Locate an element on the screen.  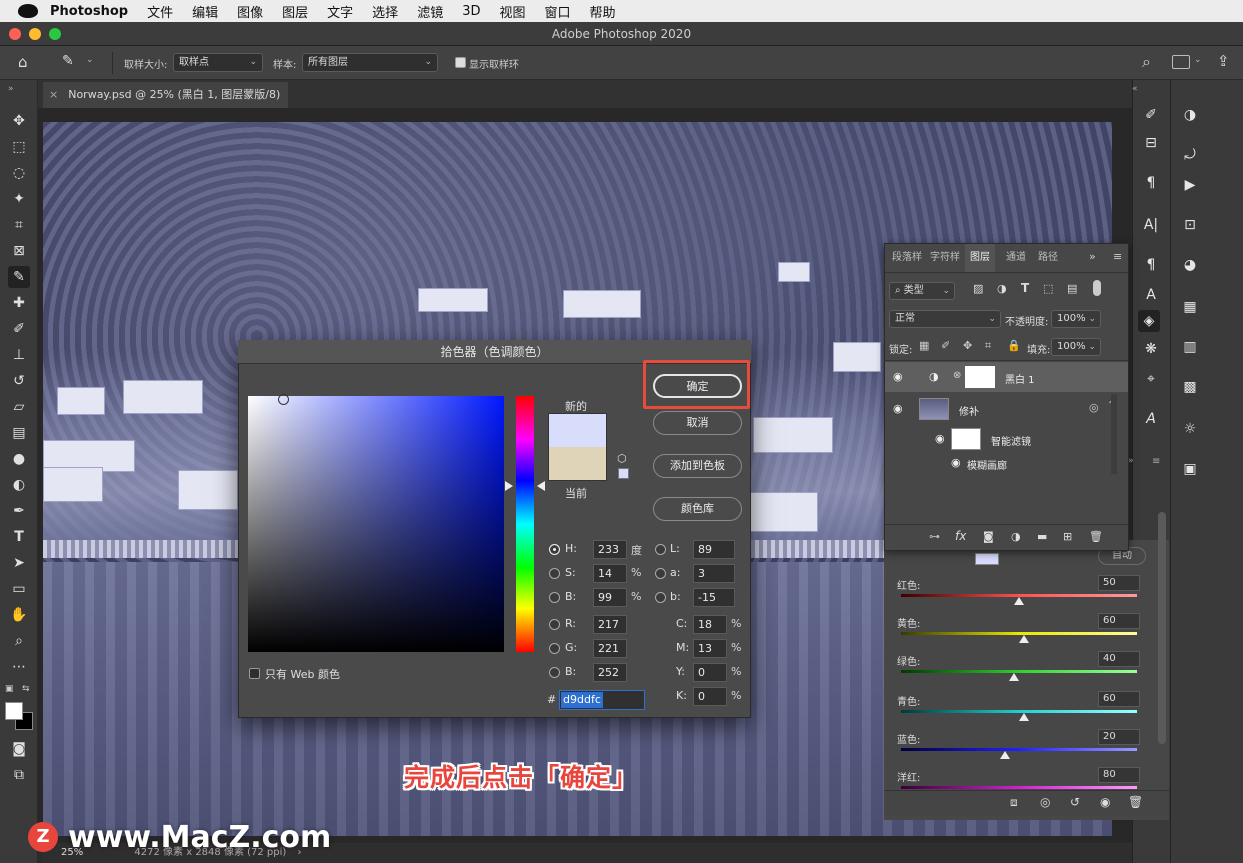
link-icon: ⊗ is located at coordinates (957, 375).